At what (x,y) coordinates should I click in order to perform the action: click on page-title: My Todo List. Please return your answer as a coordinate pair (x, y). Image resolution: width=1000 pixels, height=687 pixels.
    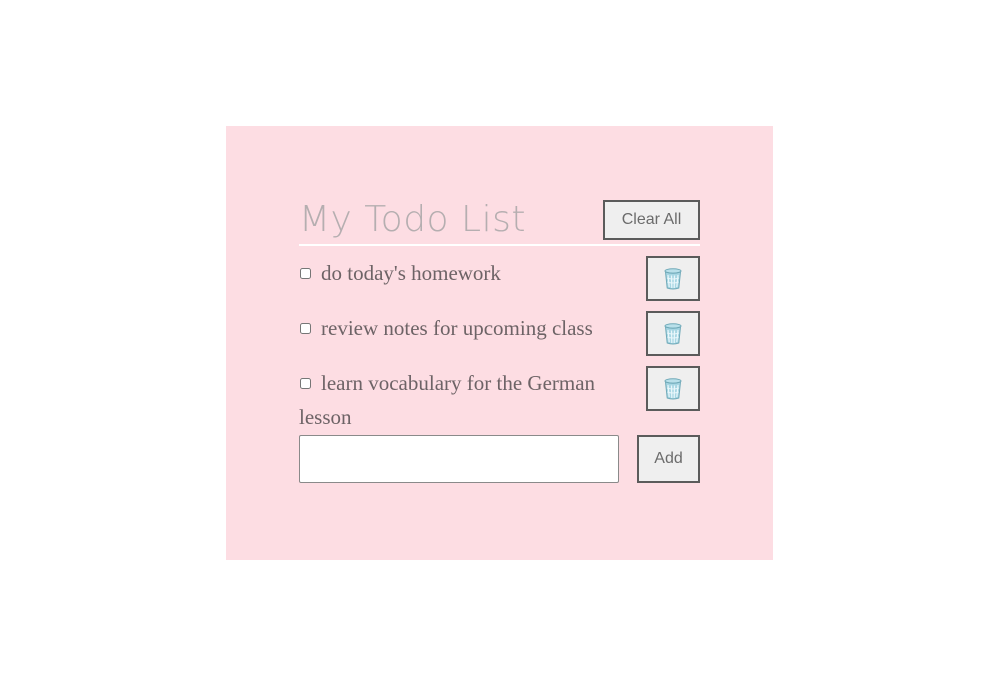
    Looking at the image, I should click on (412, 219).